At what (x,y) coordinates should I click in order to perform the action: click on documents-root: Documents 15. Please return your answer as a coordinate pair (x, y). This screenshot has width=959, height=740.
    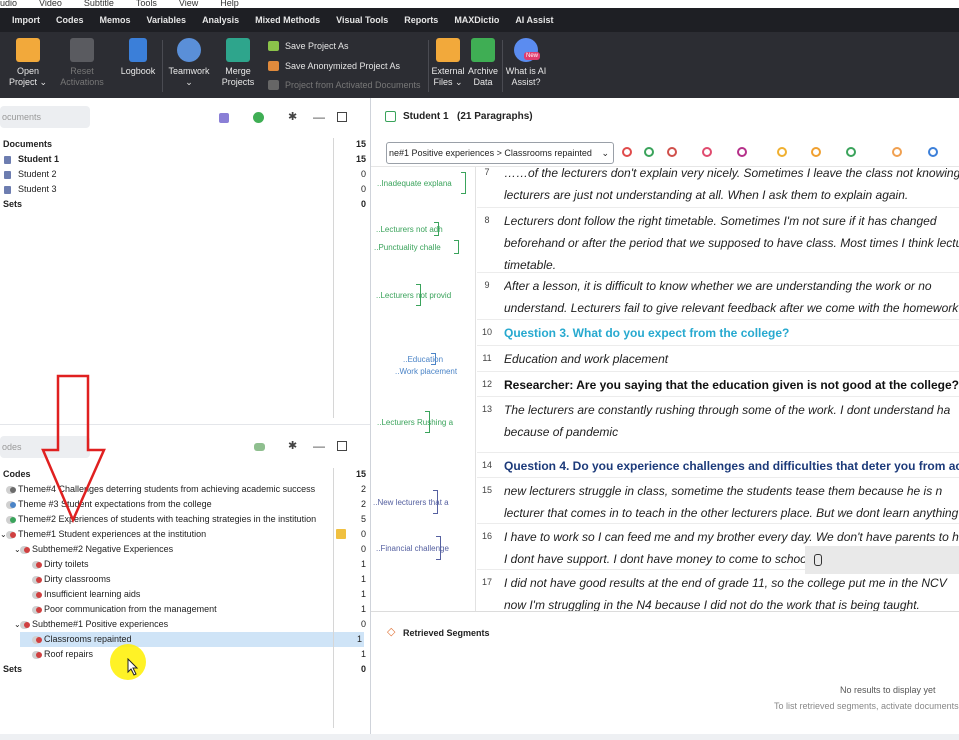
    Looking at the image, I should click on (185, 144).